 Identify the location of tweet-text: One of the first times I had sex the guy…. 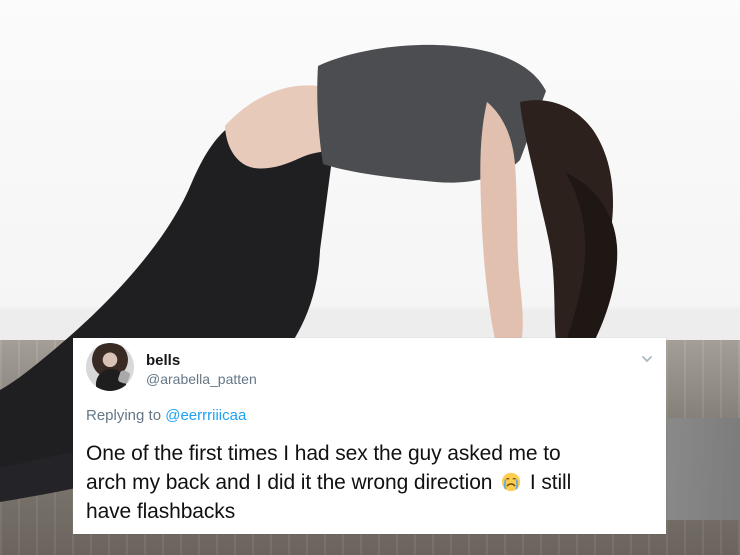
(368, 482).